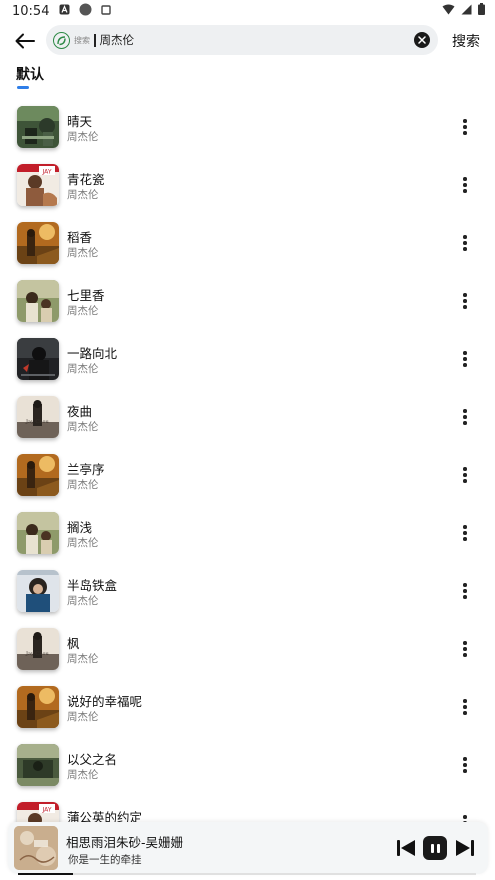 This screenshot has width=495, height=880. What do you see at coordinates (95, 40) in the screenshot?
I see `text-cursor` at bounding box center [95, 40].